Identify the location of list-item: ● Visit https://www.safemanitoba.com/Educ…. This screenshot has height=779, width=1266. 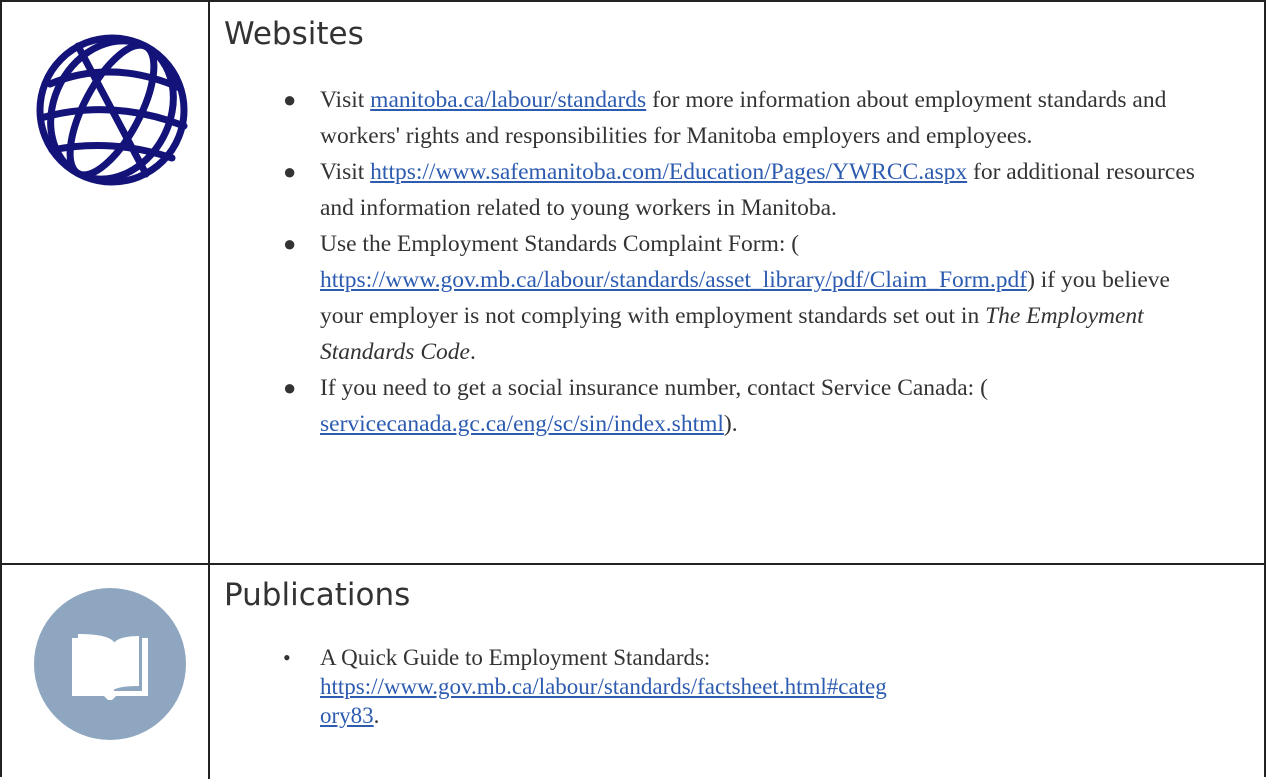
(741, 190).